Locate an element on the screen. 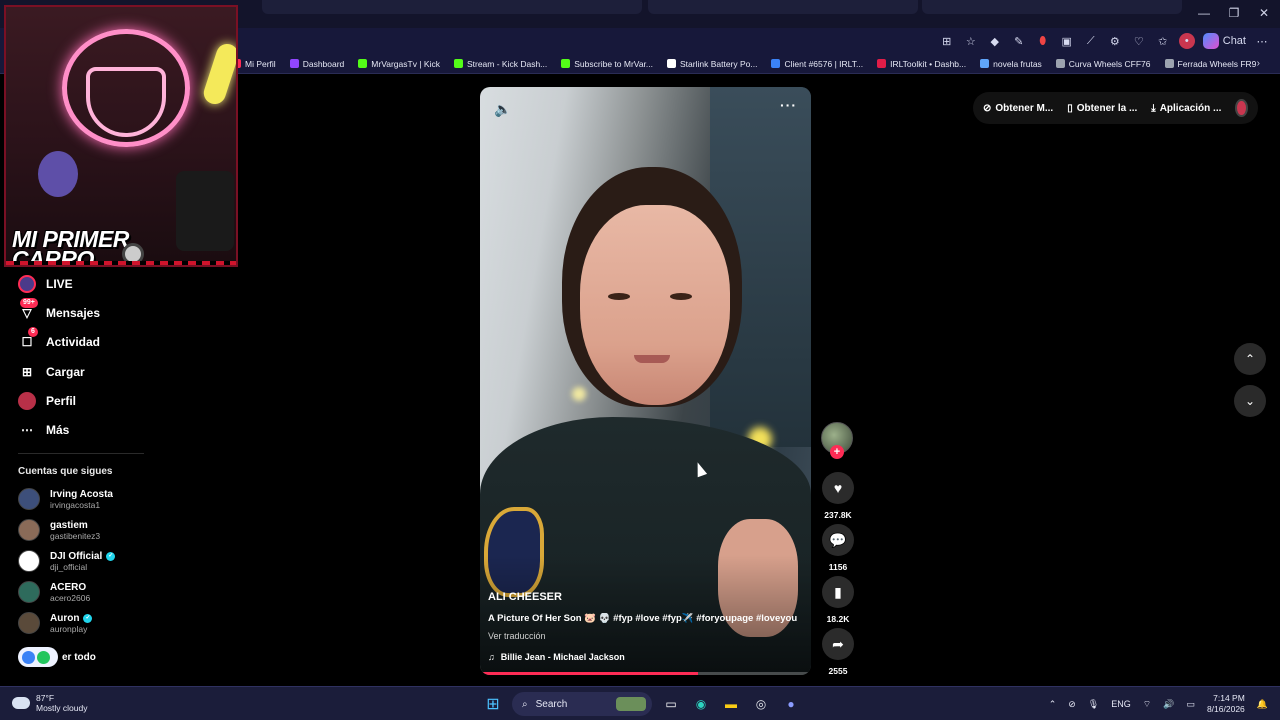  bookmarks-overflow-chevron-icon: › is located at coordinates (1258, 63).